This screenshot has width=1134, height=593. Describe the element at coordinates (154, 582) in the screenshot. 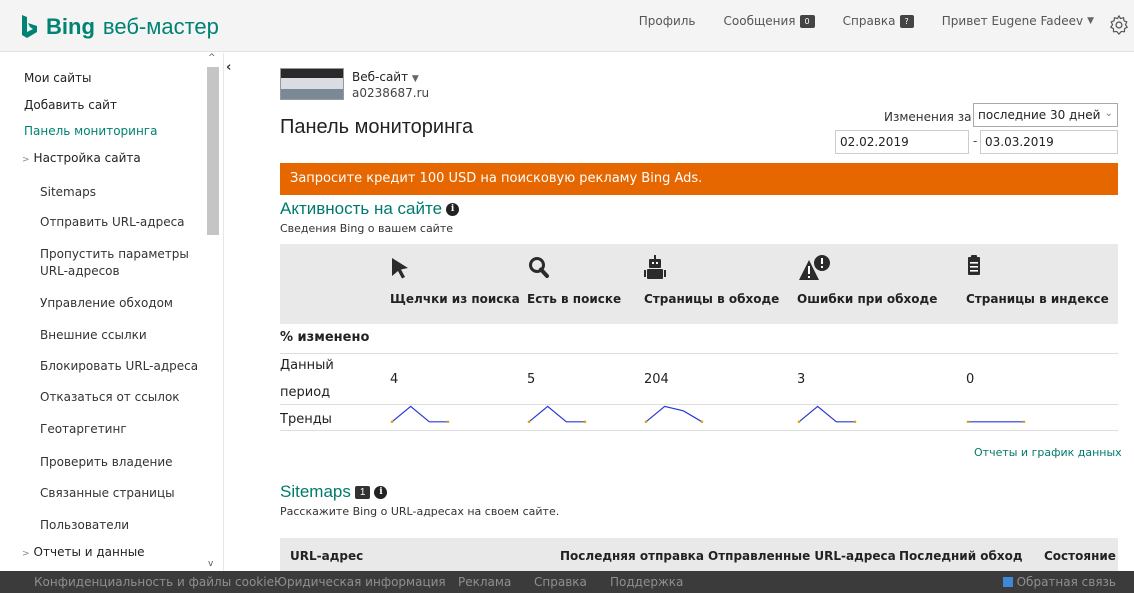

I see `footer-link-privacy: Конфиденциальность и файлы cookie` at that location.